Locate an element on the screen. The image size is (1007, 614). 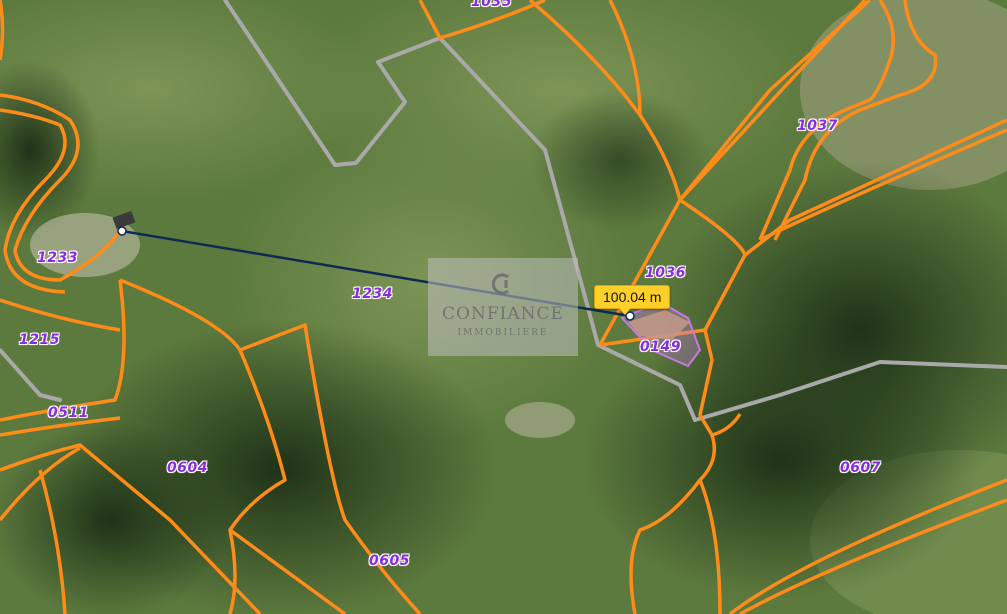
parcel-label-0149: 0149 is located at coordinates (660, 347).